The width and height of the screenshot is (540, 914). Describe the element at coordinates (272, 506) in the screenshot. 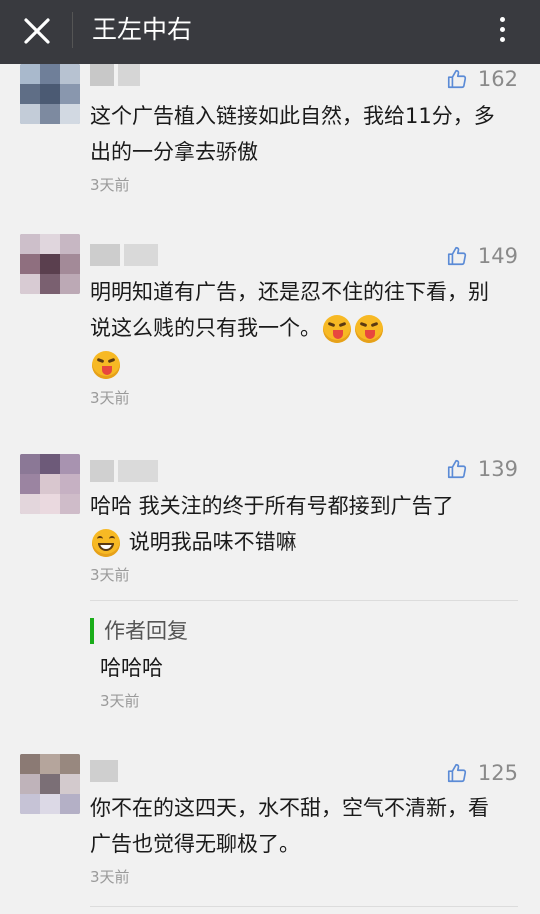

I see `comment-text-line1: 哈哈 我关注的终于所有号都接到广告了` at that location.